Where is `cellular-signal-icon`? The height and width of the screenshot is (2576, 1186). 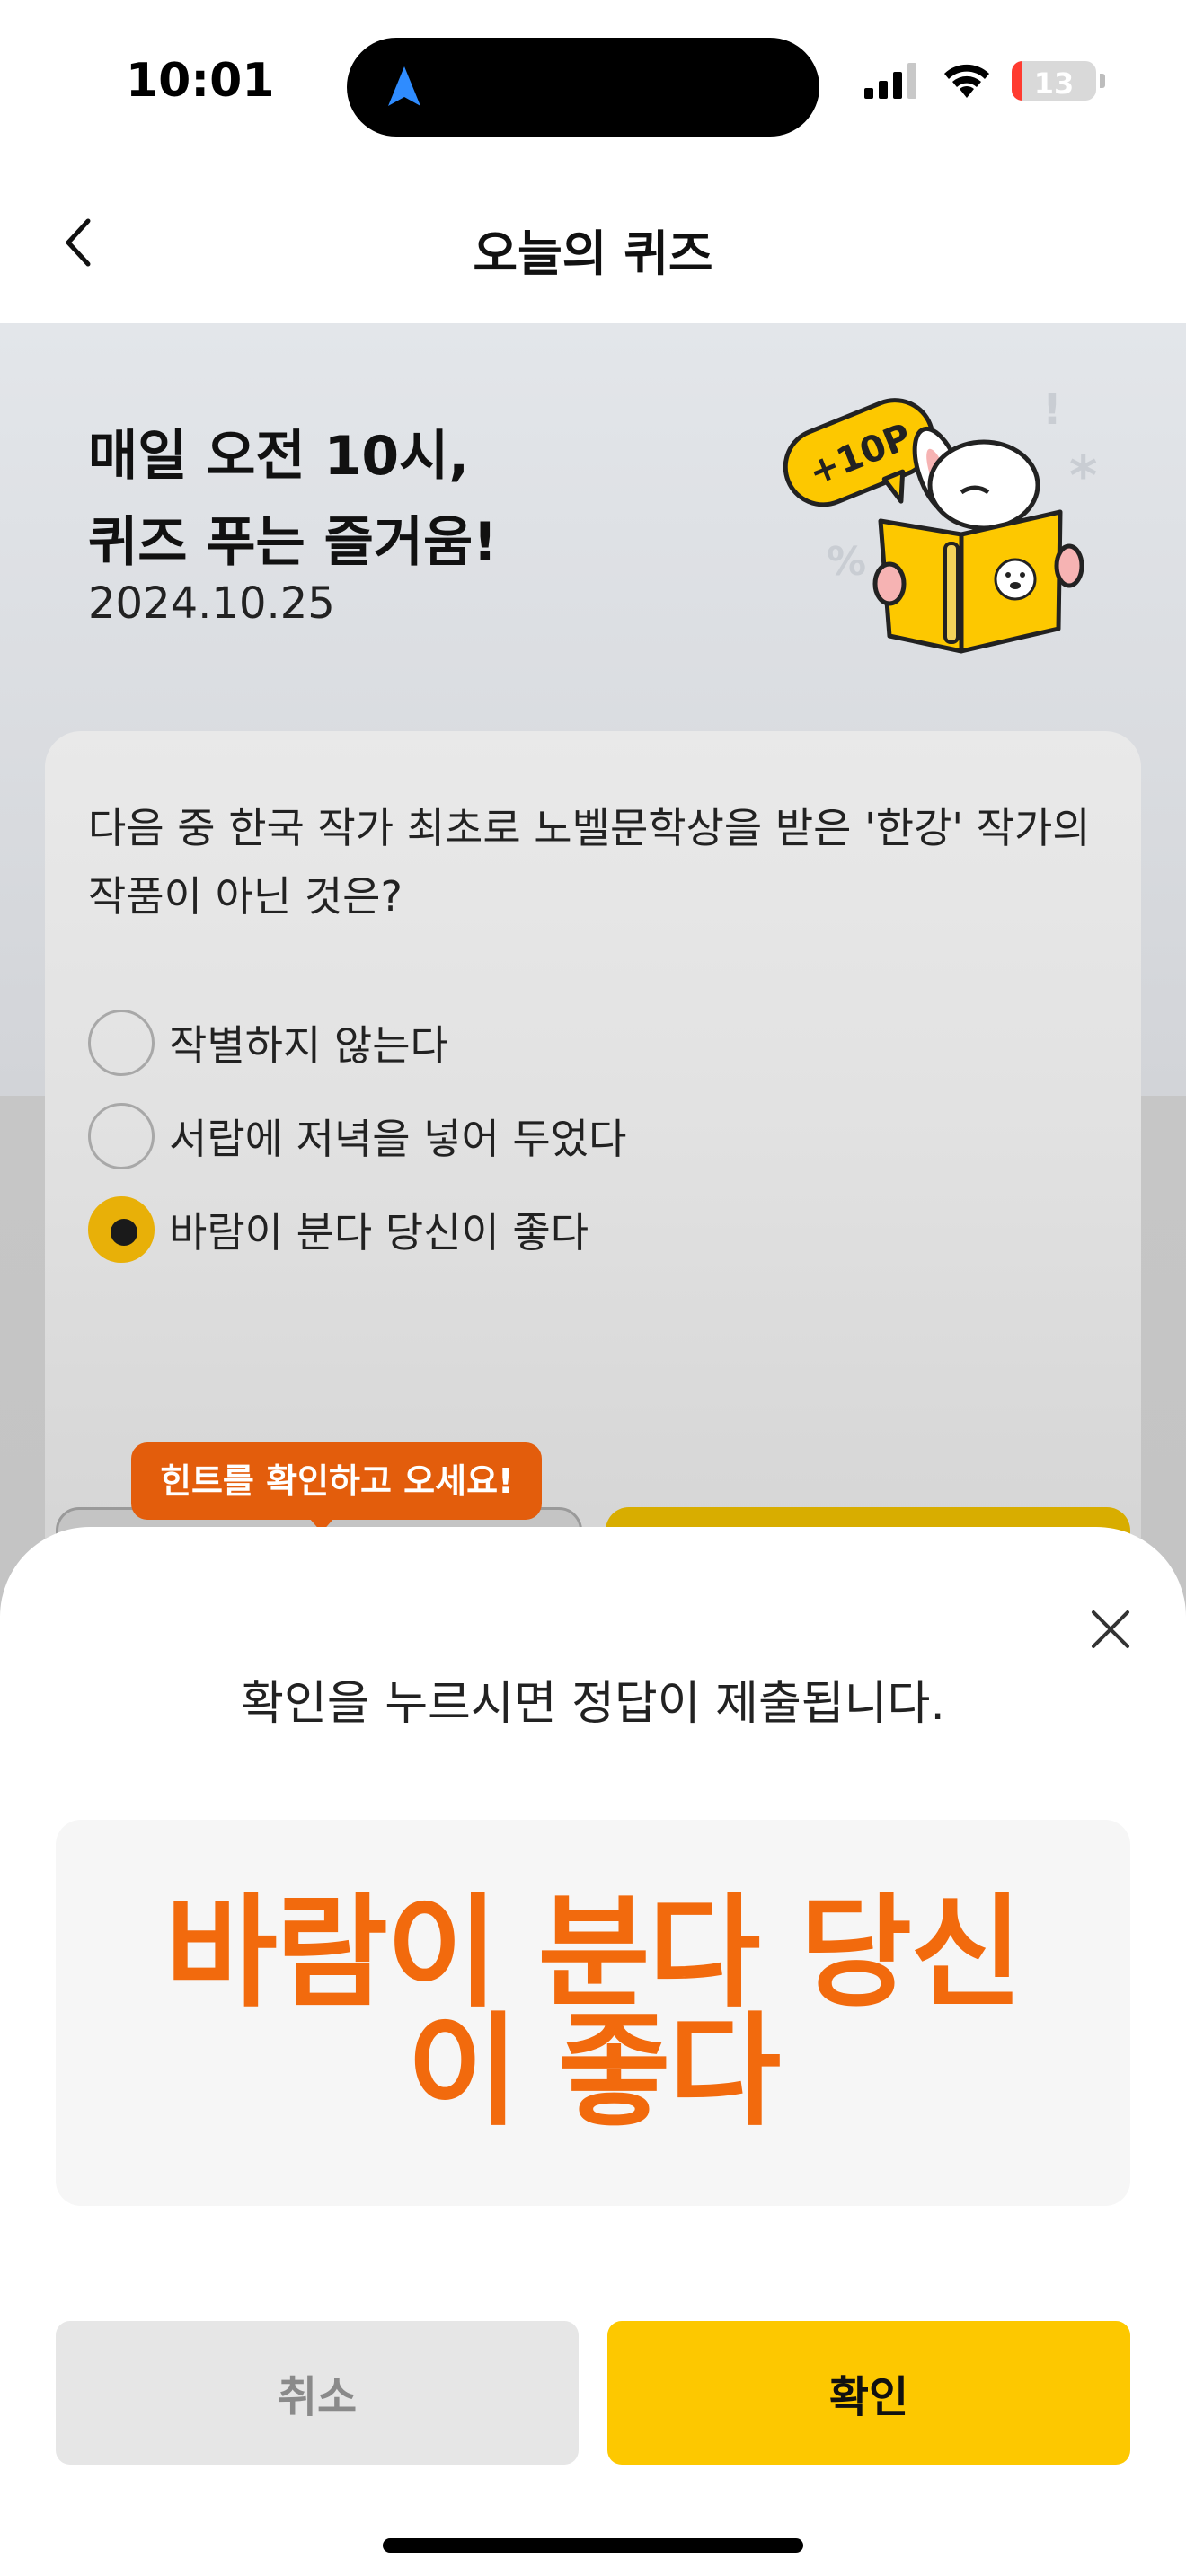 cellular-signal-icon is located at coordinates (890, 81).